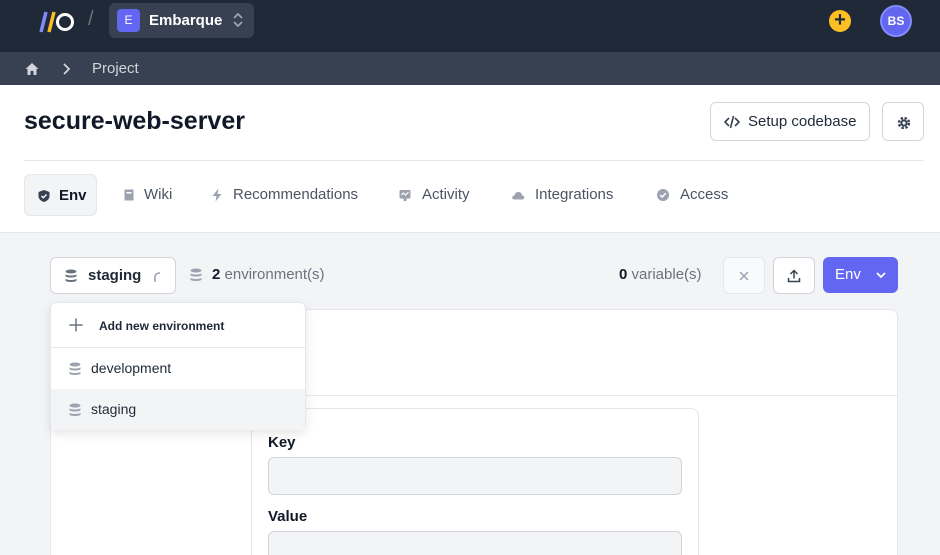 Image resolution: width=940 pixels, height=555 pixels. I want to click on add-icon: +, so click(840, 21).